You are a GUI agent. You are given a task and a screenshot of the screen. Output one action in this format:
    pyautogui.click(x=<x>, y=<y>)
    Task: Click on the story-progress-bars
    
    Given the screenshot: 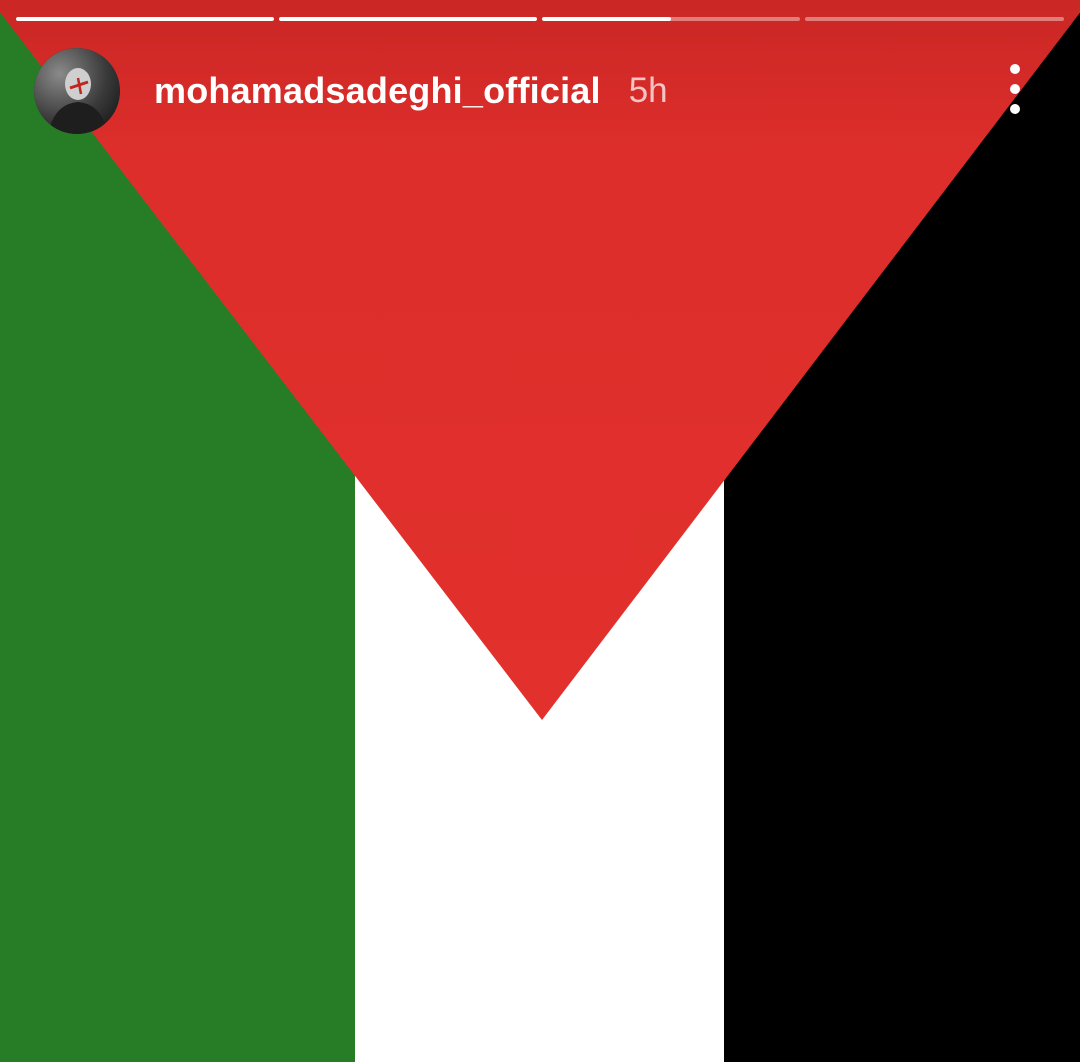 What is the action you would take?
    pyautogui.click(x=540, y=19)
    